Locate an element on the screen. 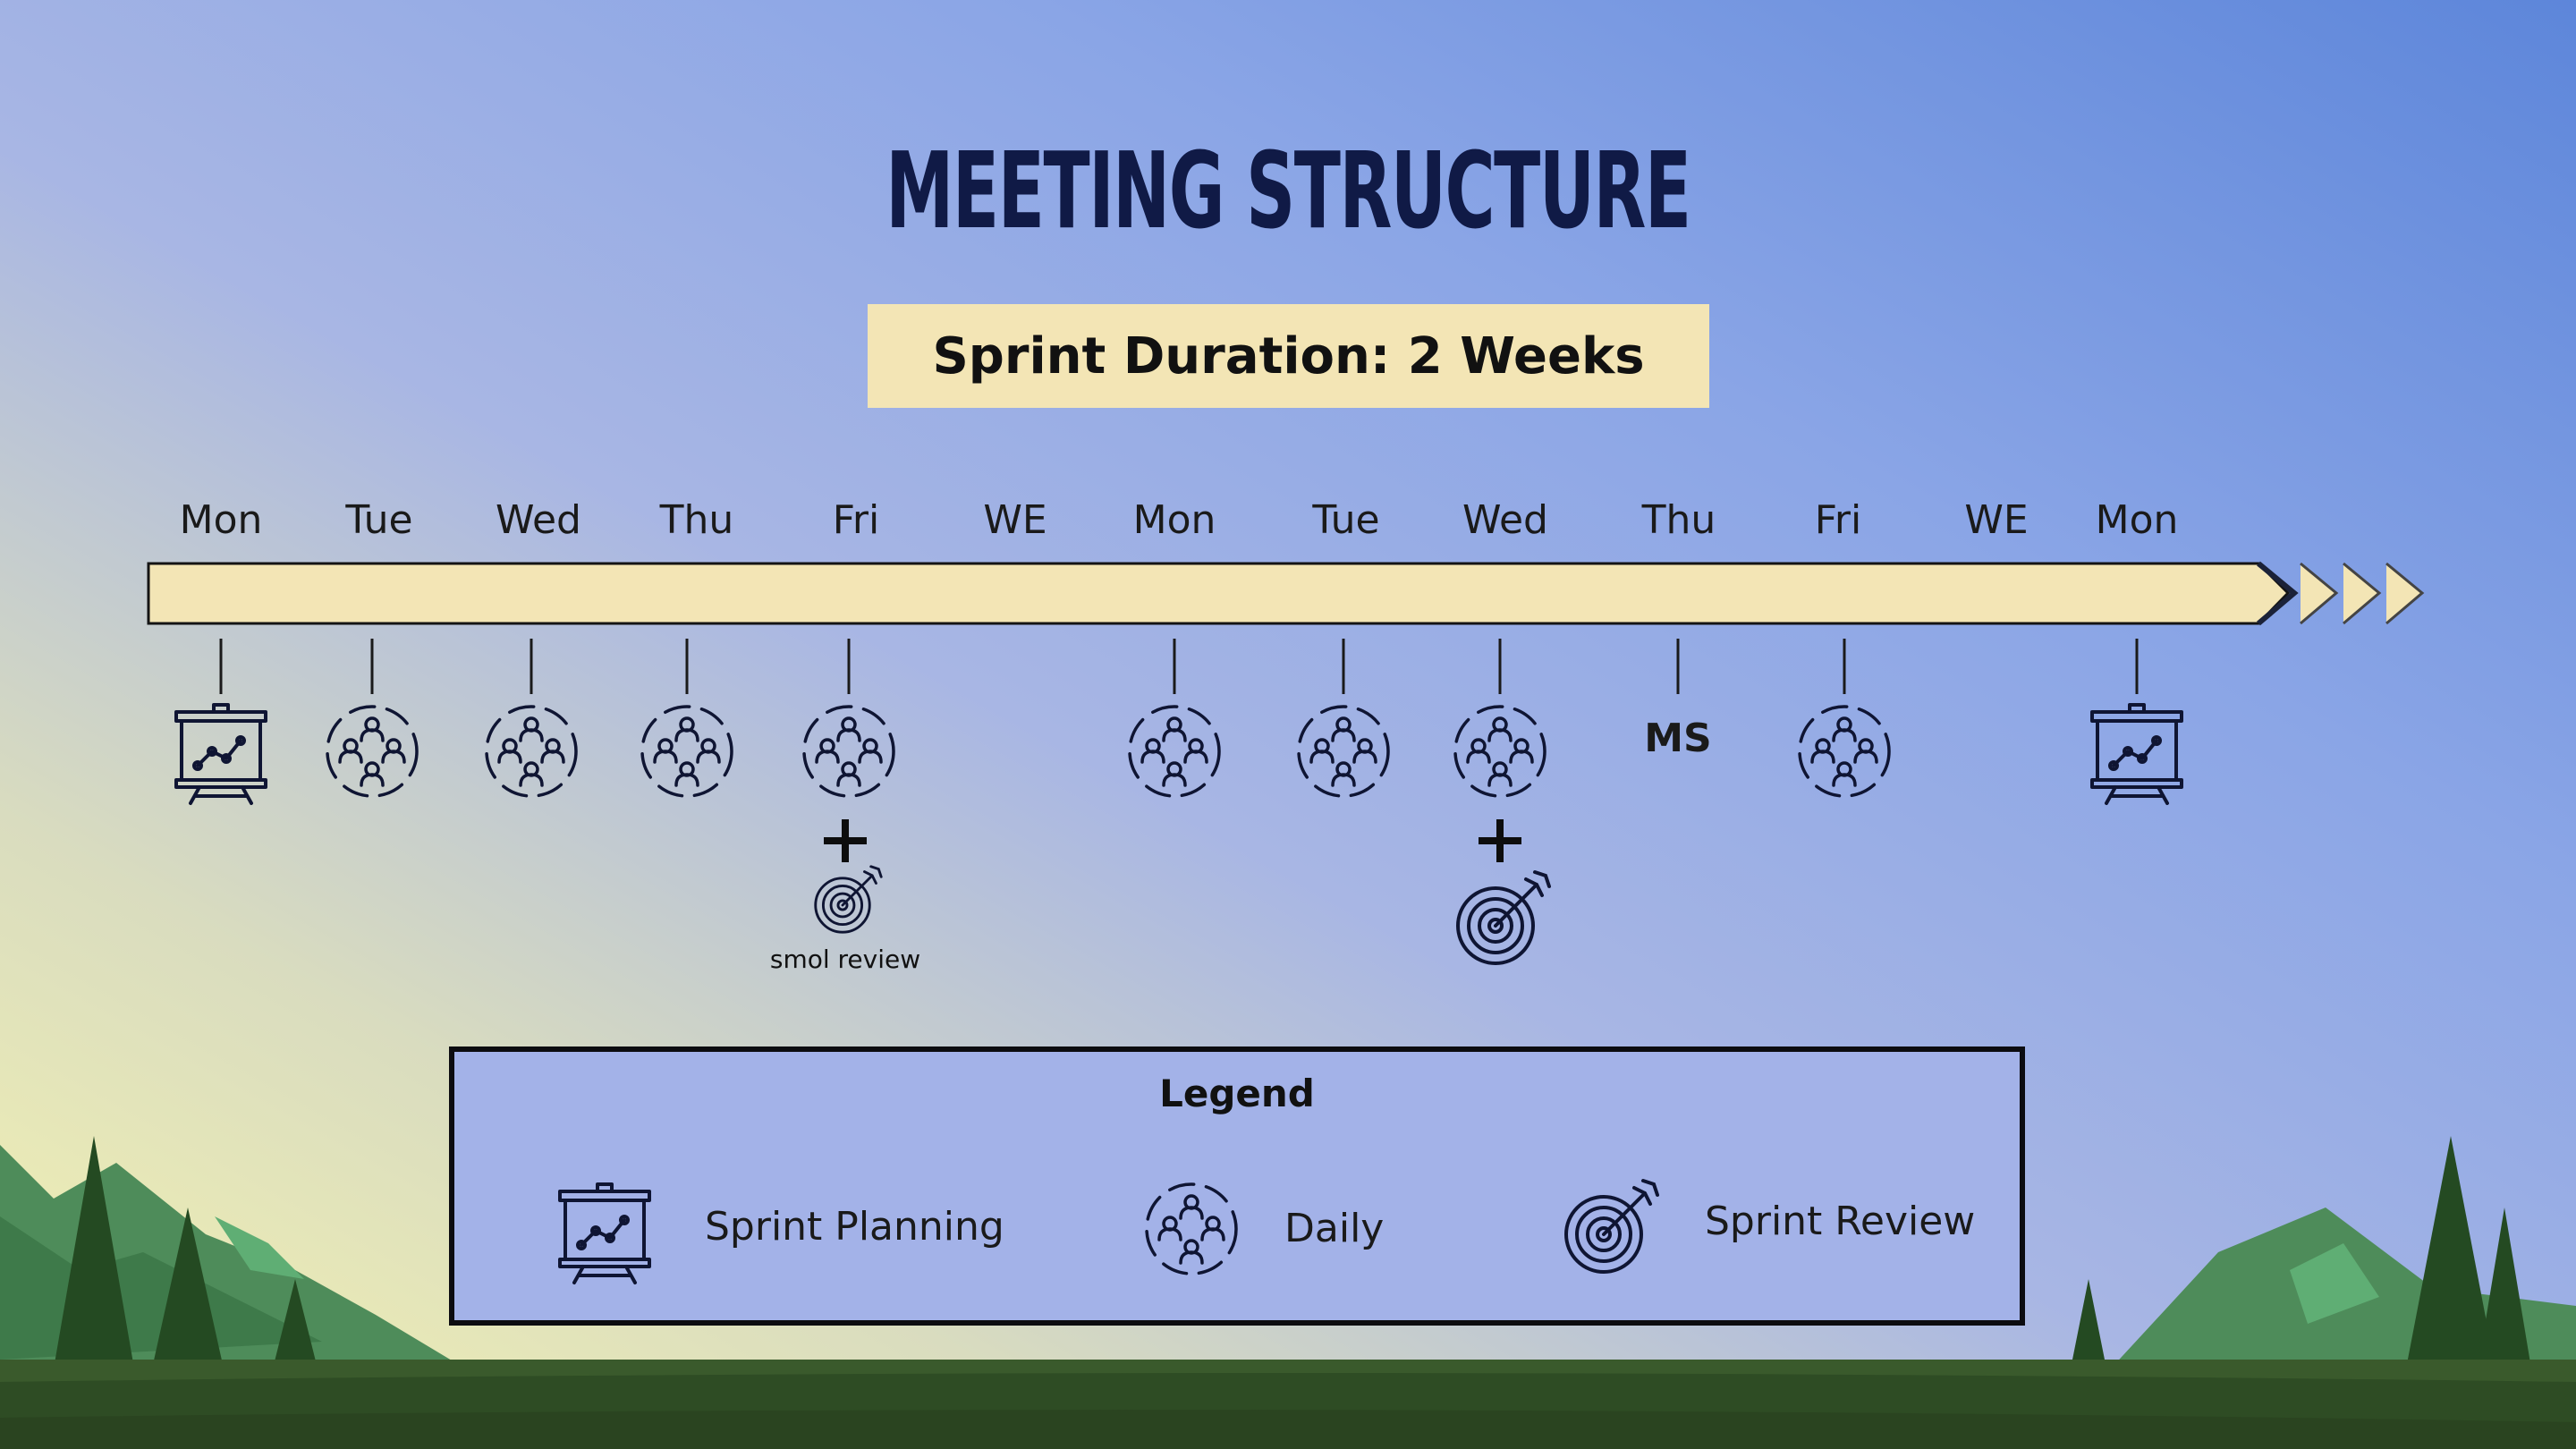 The image size is (2576, 1449). daily-icon is located at coordinates (1191, 1229).